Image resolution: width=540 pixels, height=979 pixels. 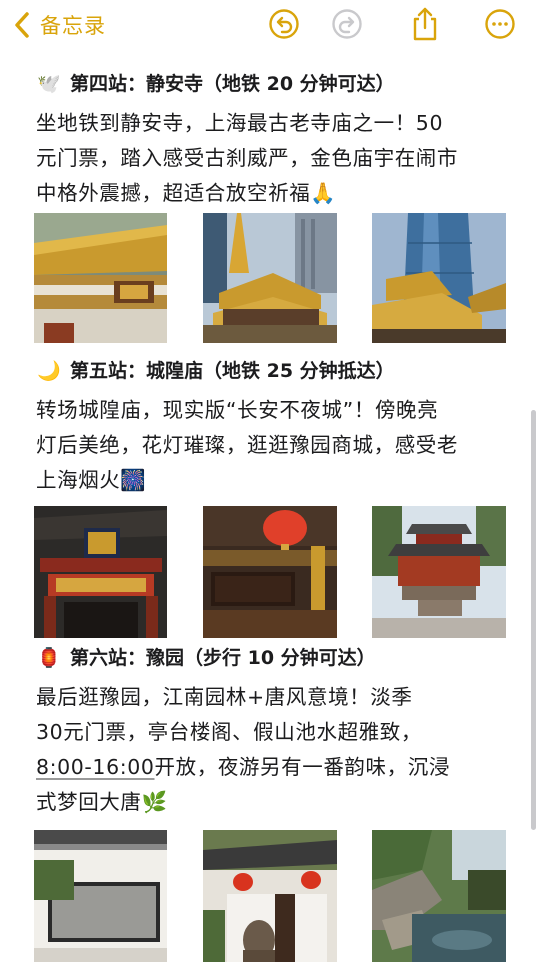 I want to click on photo-yuyuan-lion-lanterns, so click(x=270, y=896).